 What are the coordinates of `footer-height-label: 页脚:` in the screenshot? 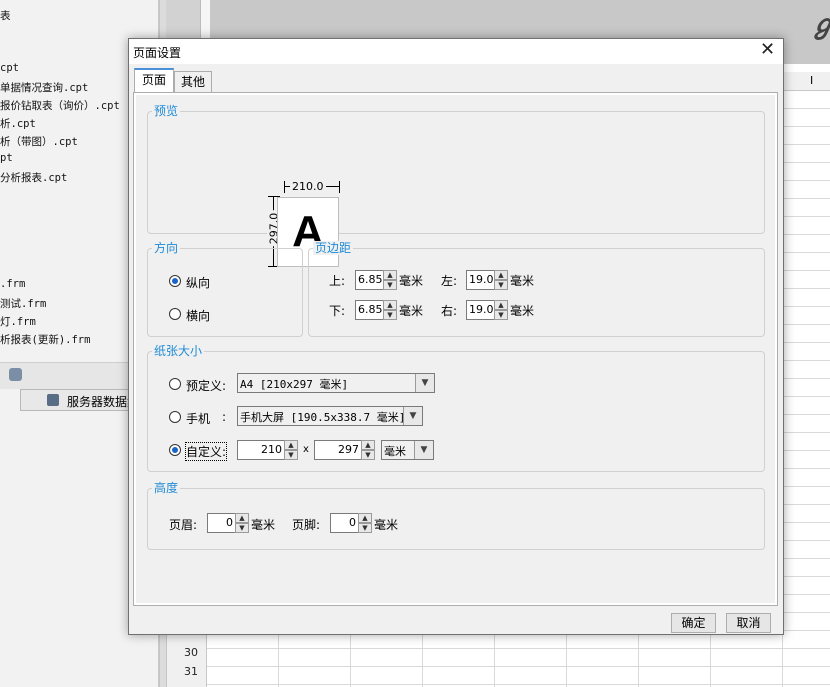 It's located at (306, 525).